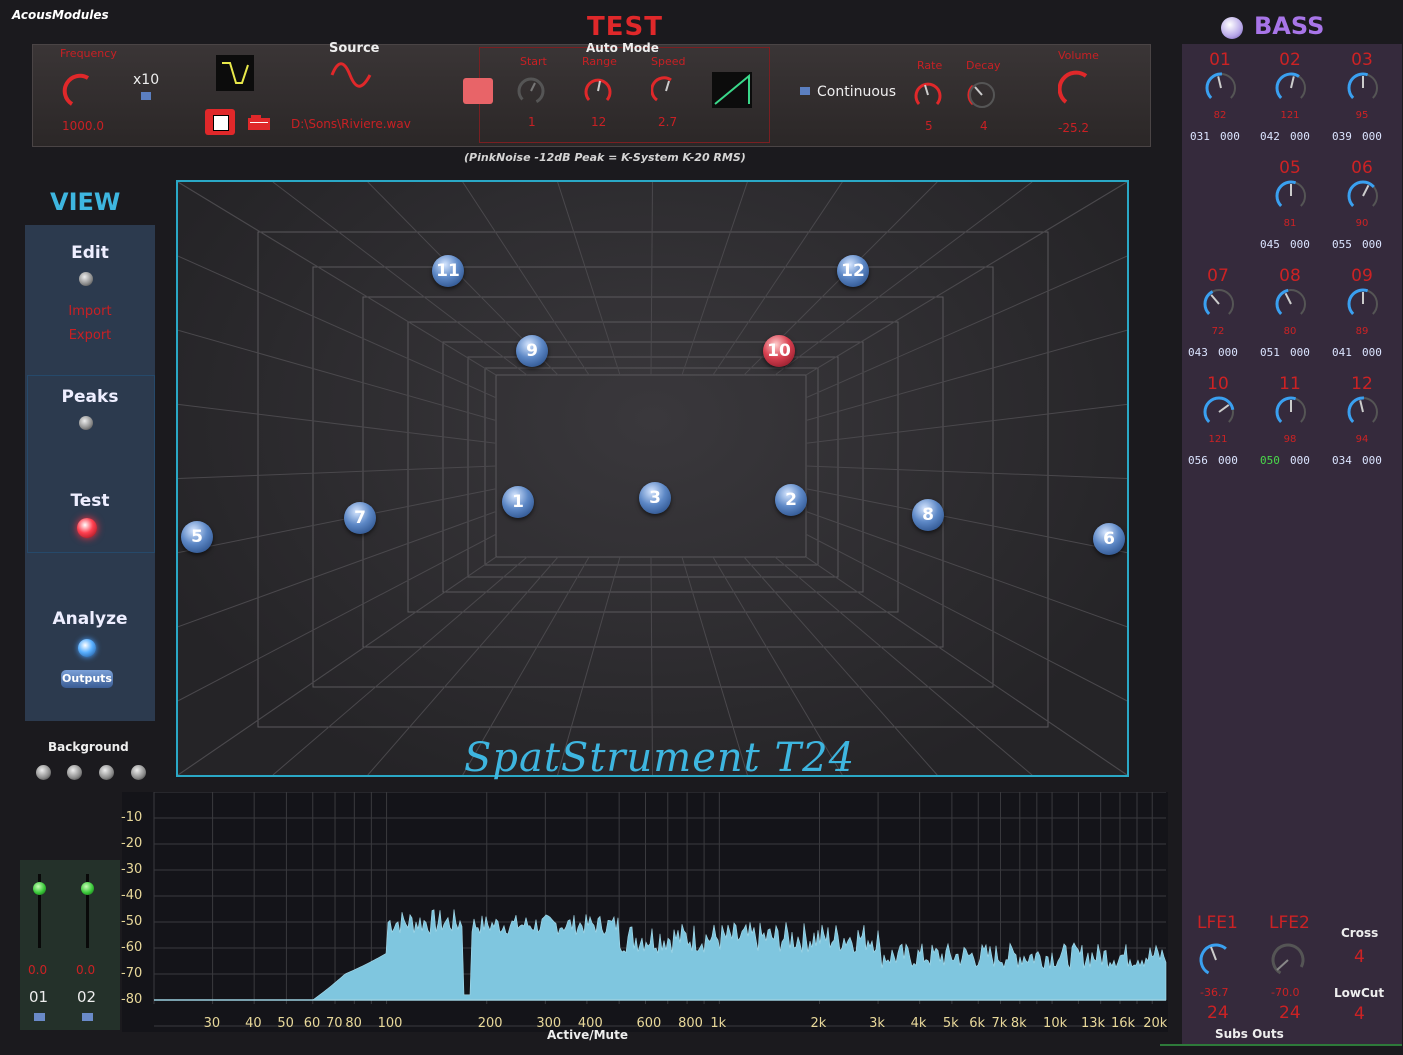  I want to click on analyzer-x-tick: 10k, so click(1055, 1023).